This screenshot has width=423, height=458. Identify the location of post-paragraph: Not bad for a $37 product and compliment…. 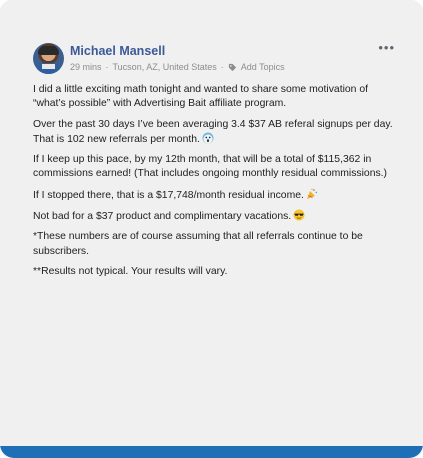
(214, 216).